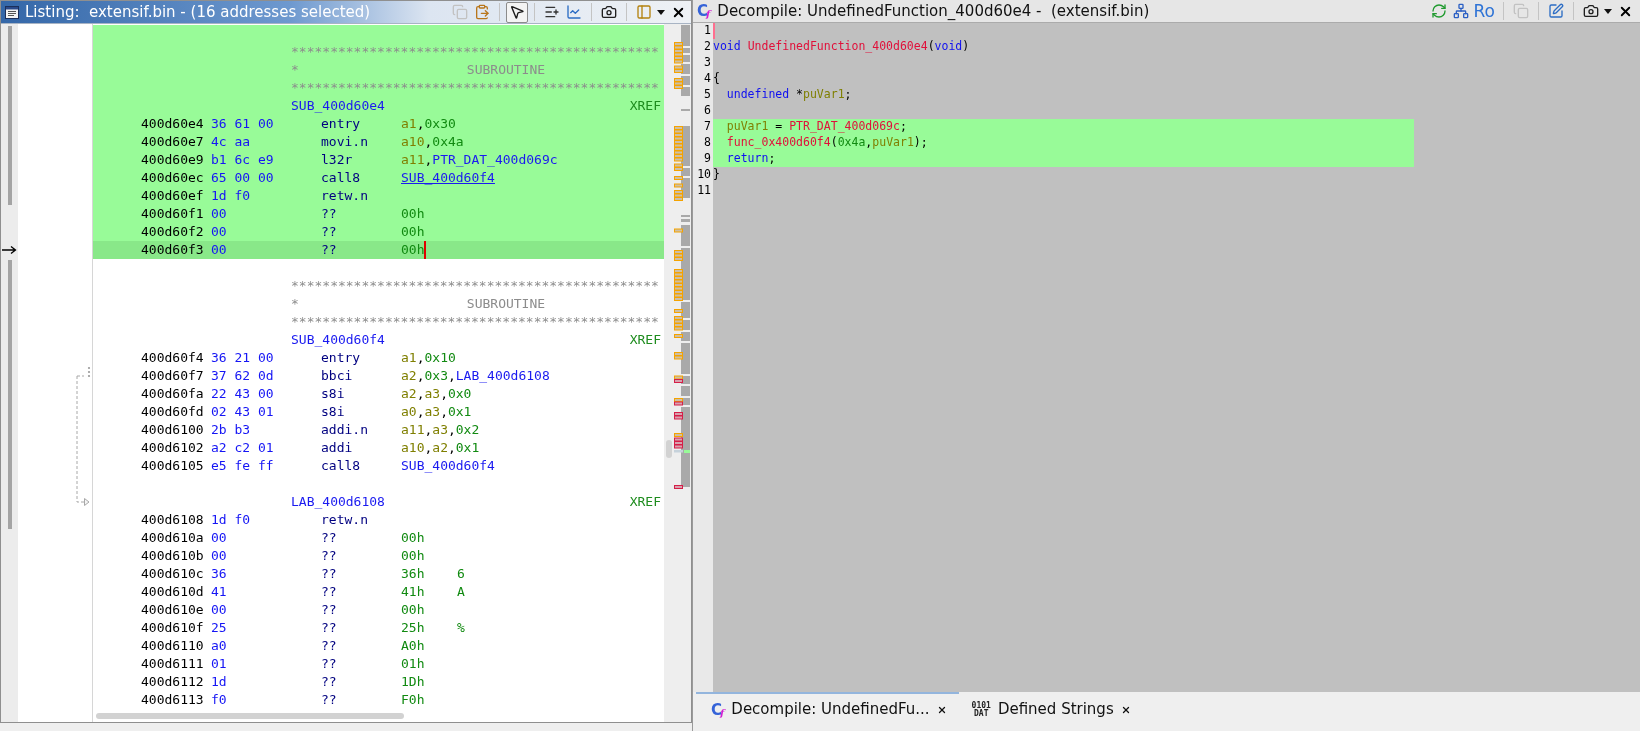 This screenshot has height=731, width=1640. I want to click on instruction-bytes: 37 62 0d, so click(242, 376).